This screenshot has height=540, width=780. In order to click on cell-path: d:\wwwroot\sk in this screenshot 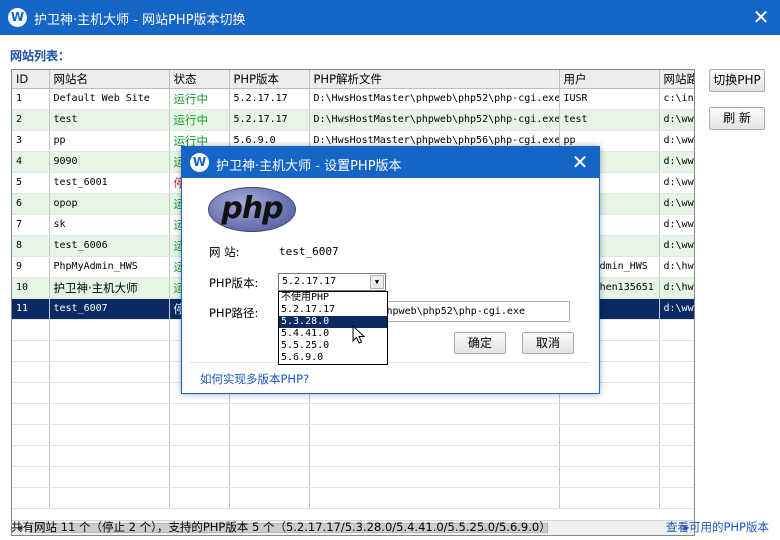, I will do `click(676, 225)`.